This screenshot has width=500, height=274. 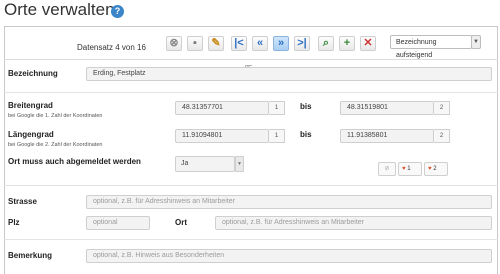 What do you see at coordinates (306, 134) in the screenshot?
I see `laengengrad-bis-label: bis` at bounding box center [306, 134].